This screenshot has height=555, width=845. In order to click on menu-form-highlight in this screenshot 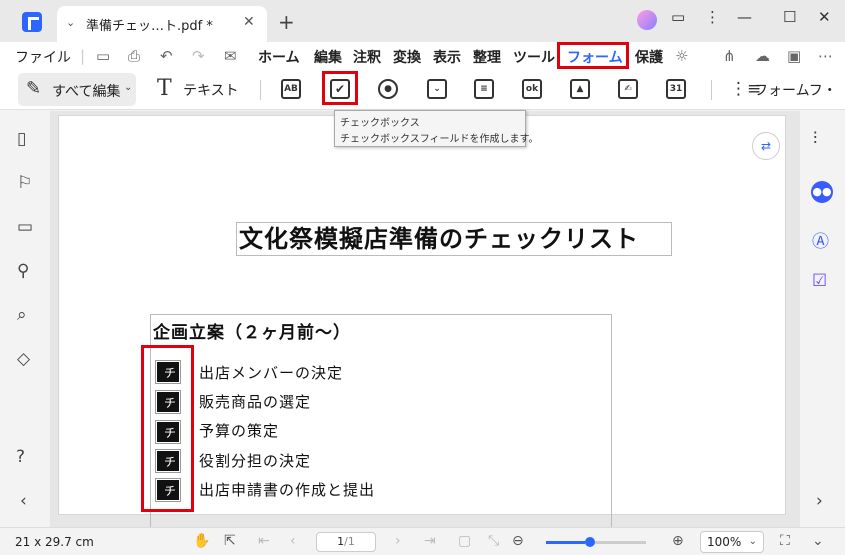, I will do `click(593, 55)`.